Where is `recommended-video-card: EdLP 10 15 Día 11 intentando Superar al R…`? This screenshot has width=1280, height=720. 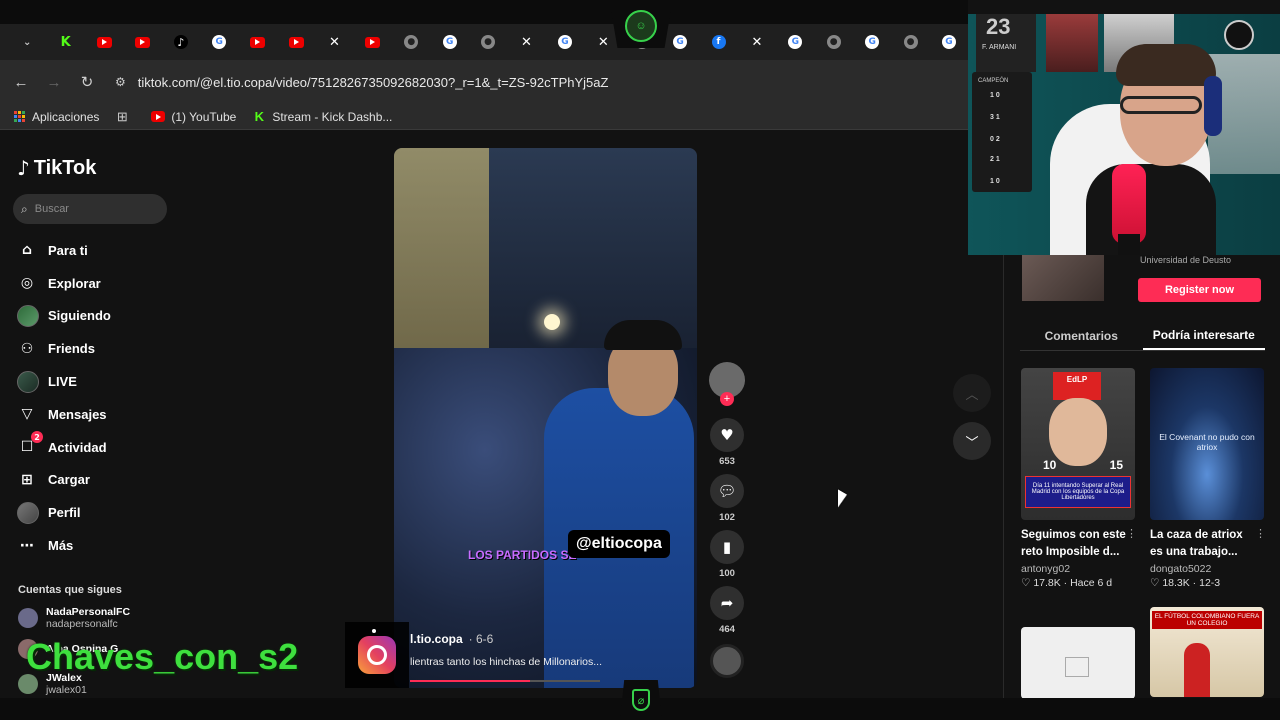
recommended-video-card: EdLP 10 15 Día 11 intentando Superar al R… is located at coordinates (1079, 478).